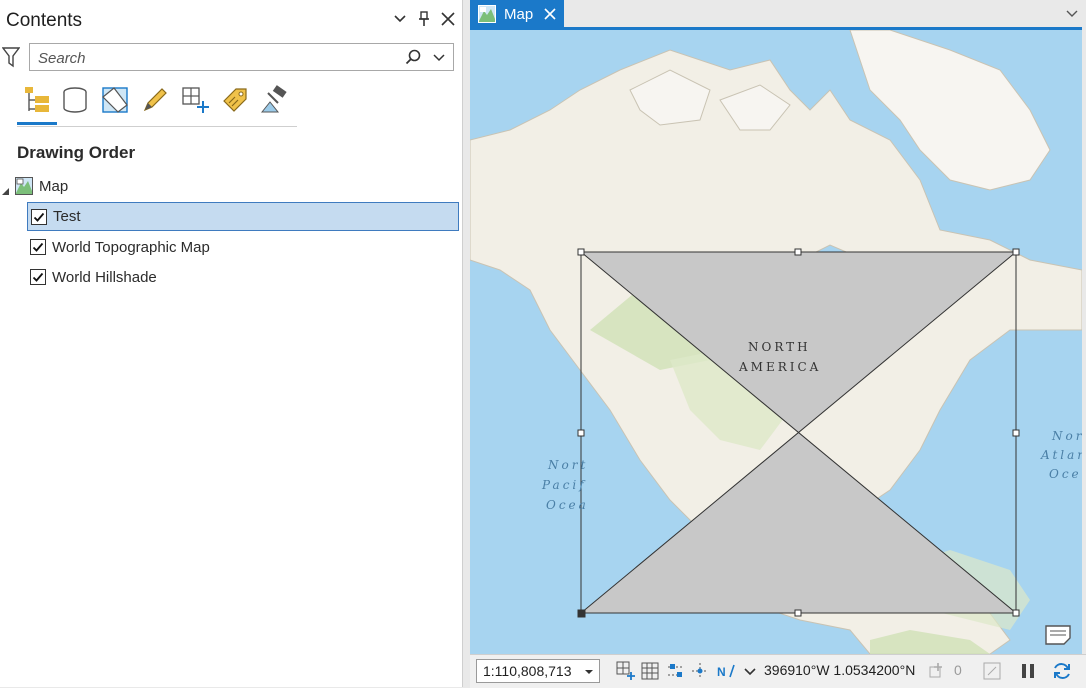 Image resolution: width=1086 pixels, height=688 pixels. Describe the element at coordinates (104, 277) in the screenshot. I see `layer-label: World Hillshade` at that location.